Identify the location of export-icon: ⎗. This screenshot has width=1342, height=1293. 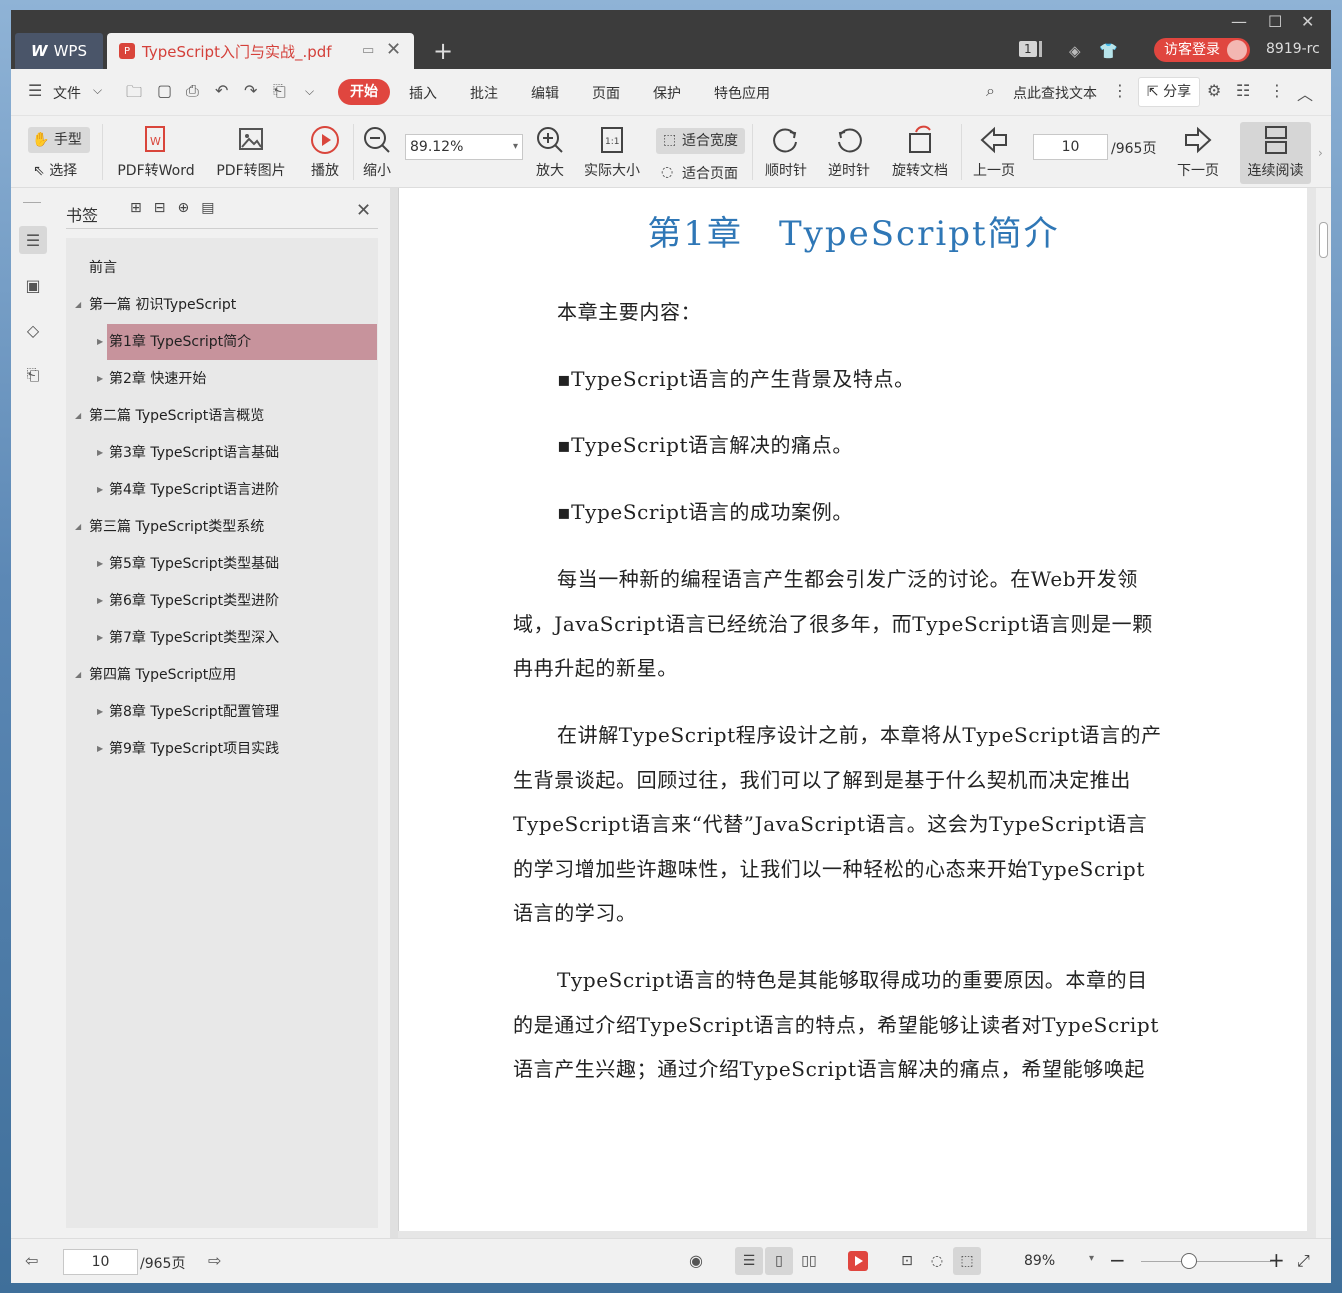
(279, 91).